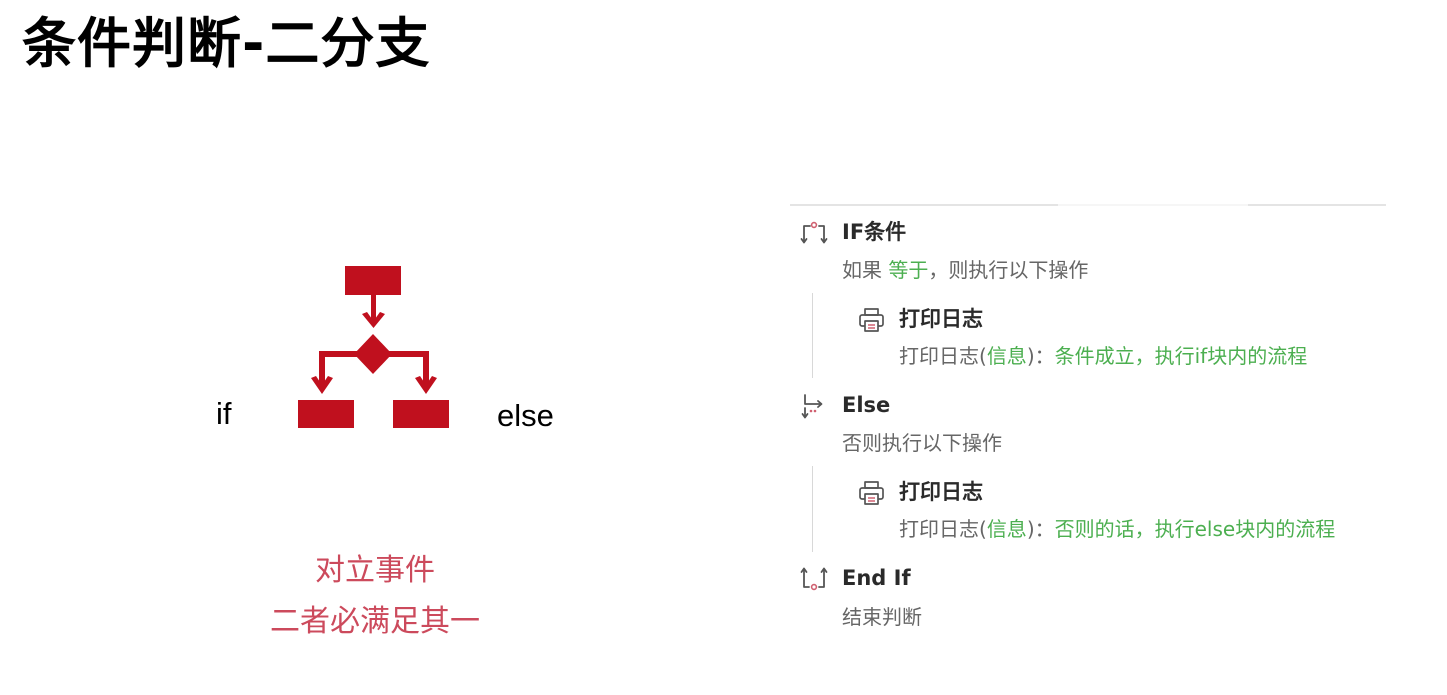 This screenshot has height=695, width=1447. I want to click on flow-start-box, so click(373, 280).